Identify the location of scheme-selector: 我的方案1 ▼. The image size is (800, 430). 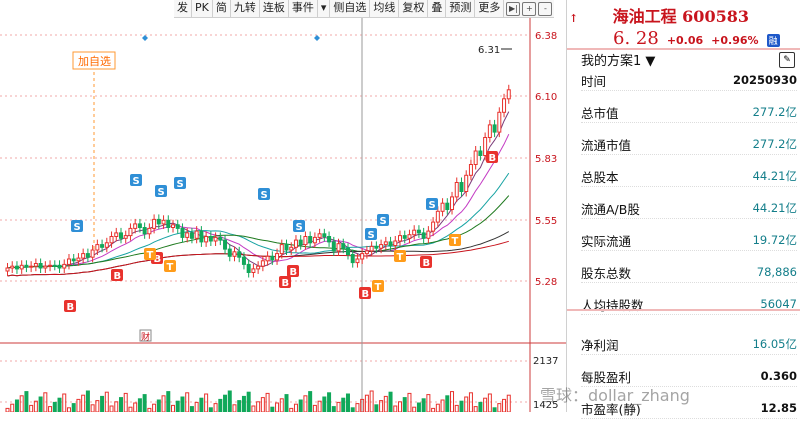
(618, 59).